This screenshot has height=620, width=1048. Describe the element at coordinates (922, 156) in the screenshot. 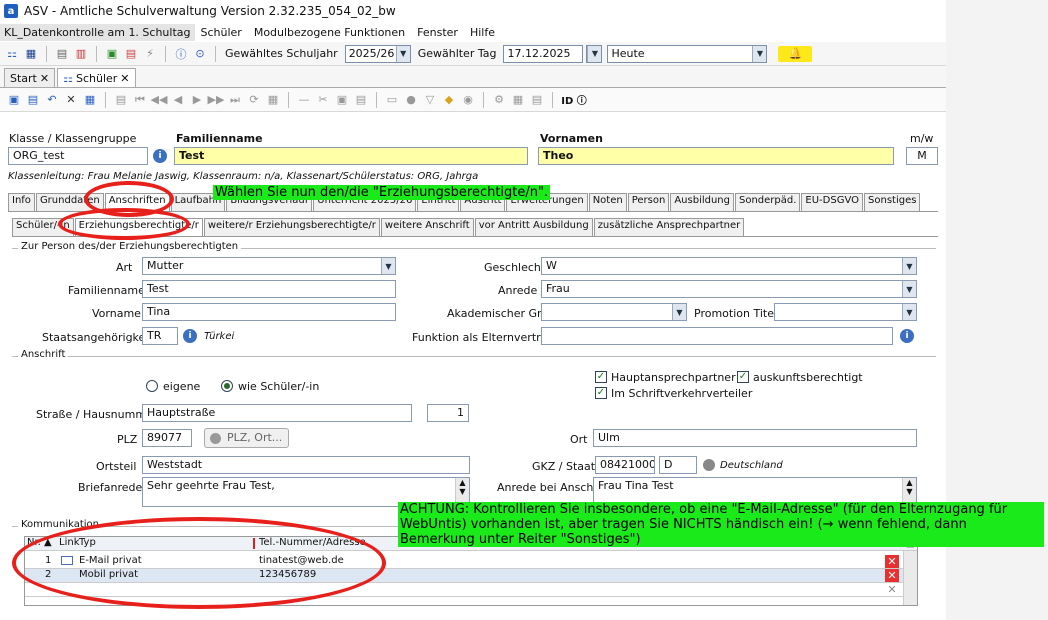

I see `mw-field: M` at that location.